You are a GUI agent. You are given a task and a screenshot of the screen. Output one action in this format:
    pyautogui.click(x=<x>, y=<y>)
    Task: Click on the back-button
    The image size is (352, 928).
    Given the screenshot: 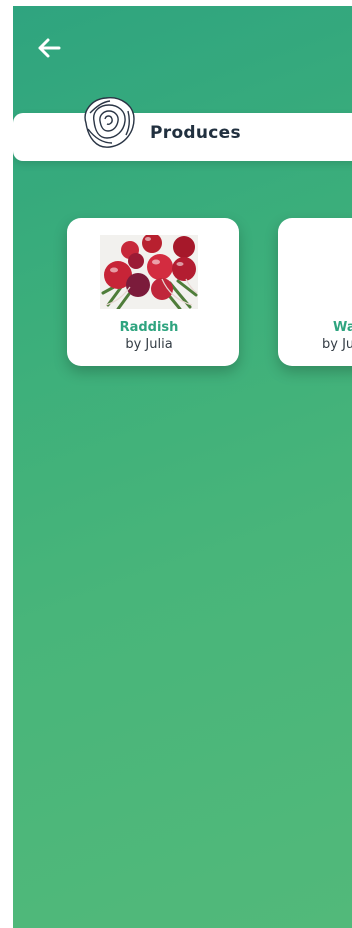 What is the action you would take?
    pyautogui.click(x=49, y=48)
    